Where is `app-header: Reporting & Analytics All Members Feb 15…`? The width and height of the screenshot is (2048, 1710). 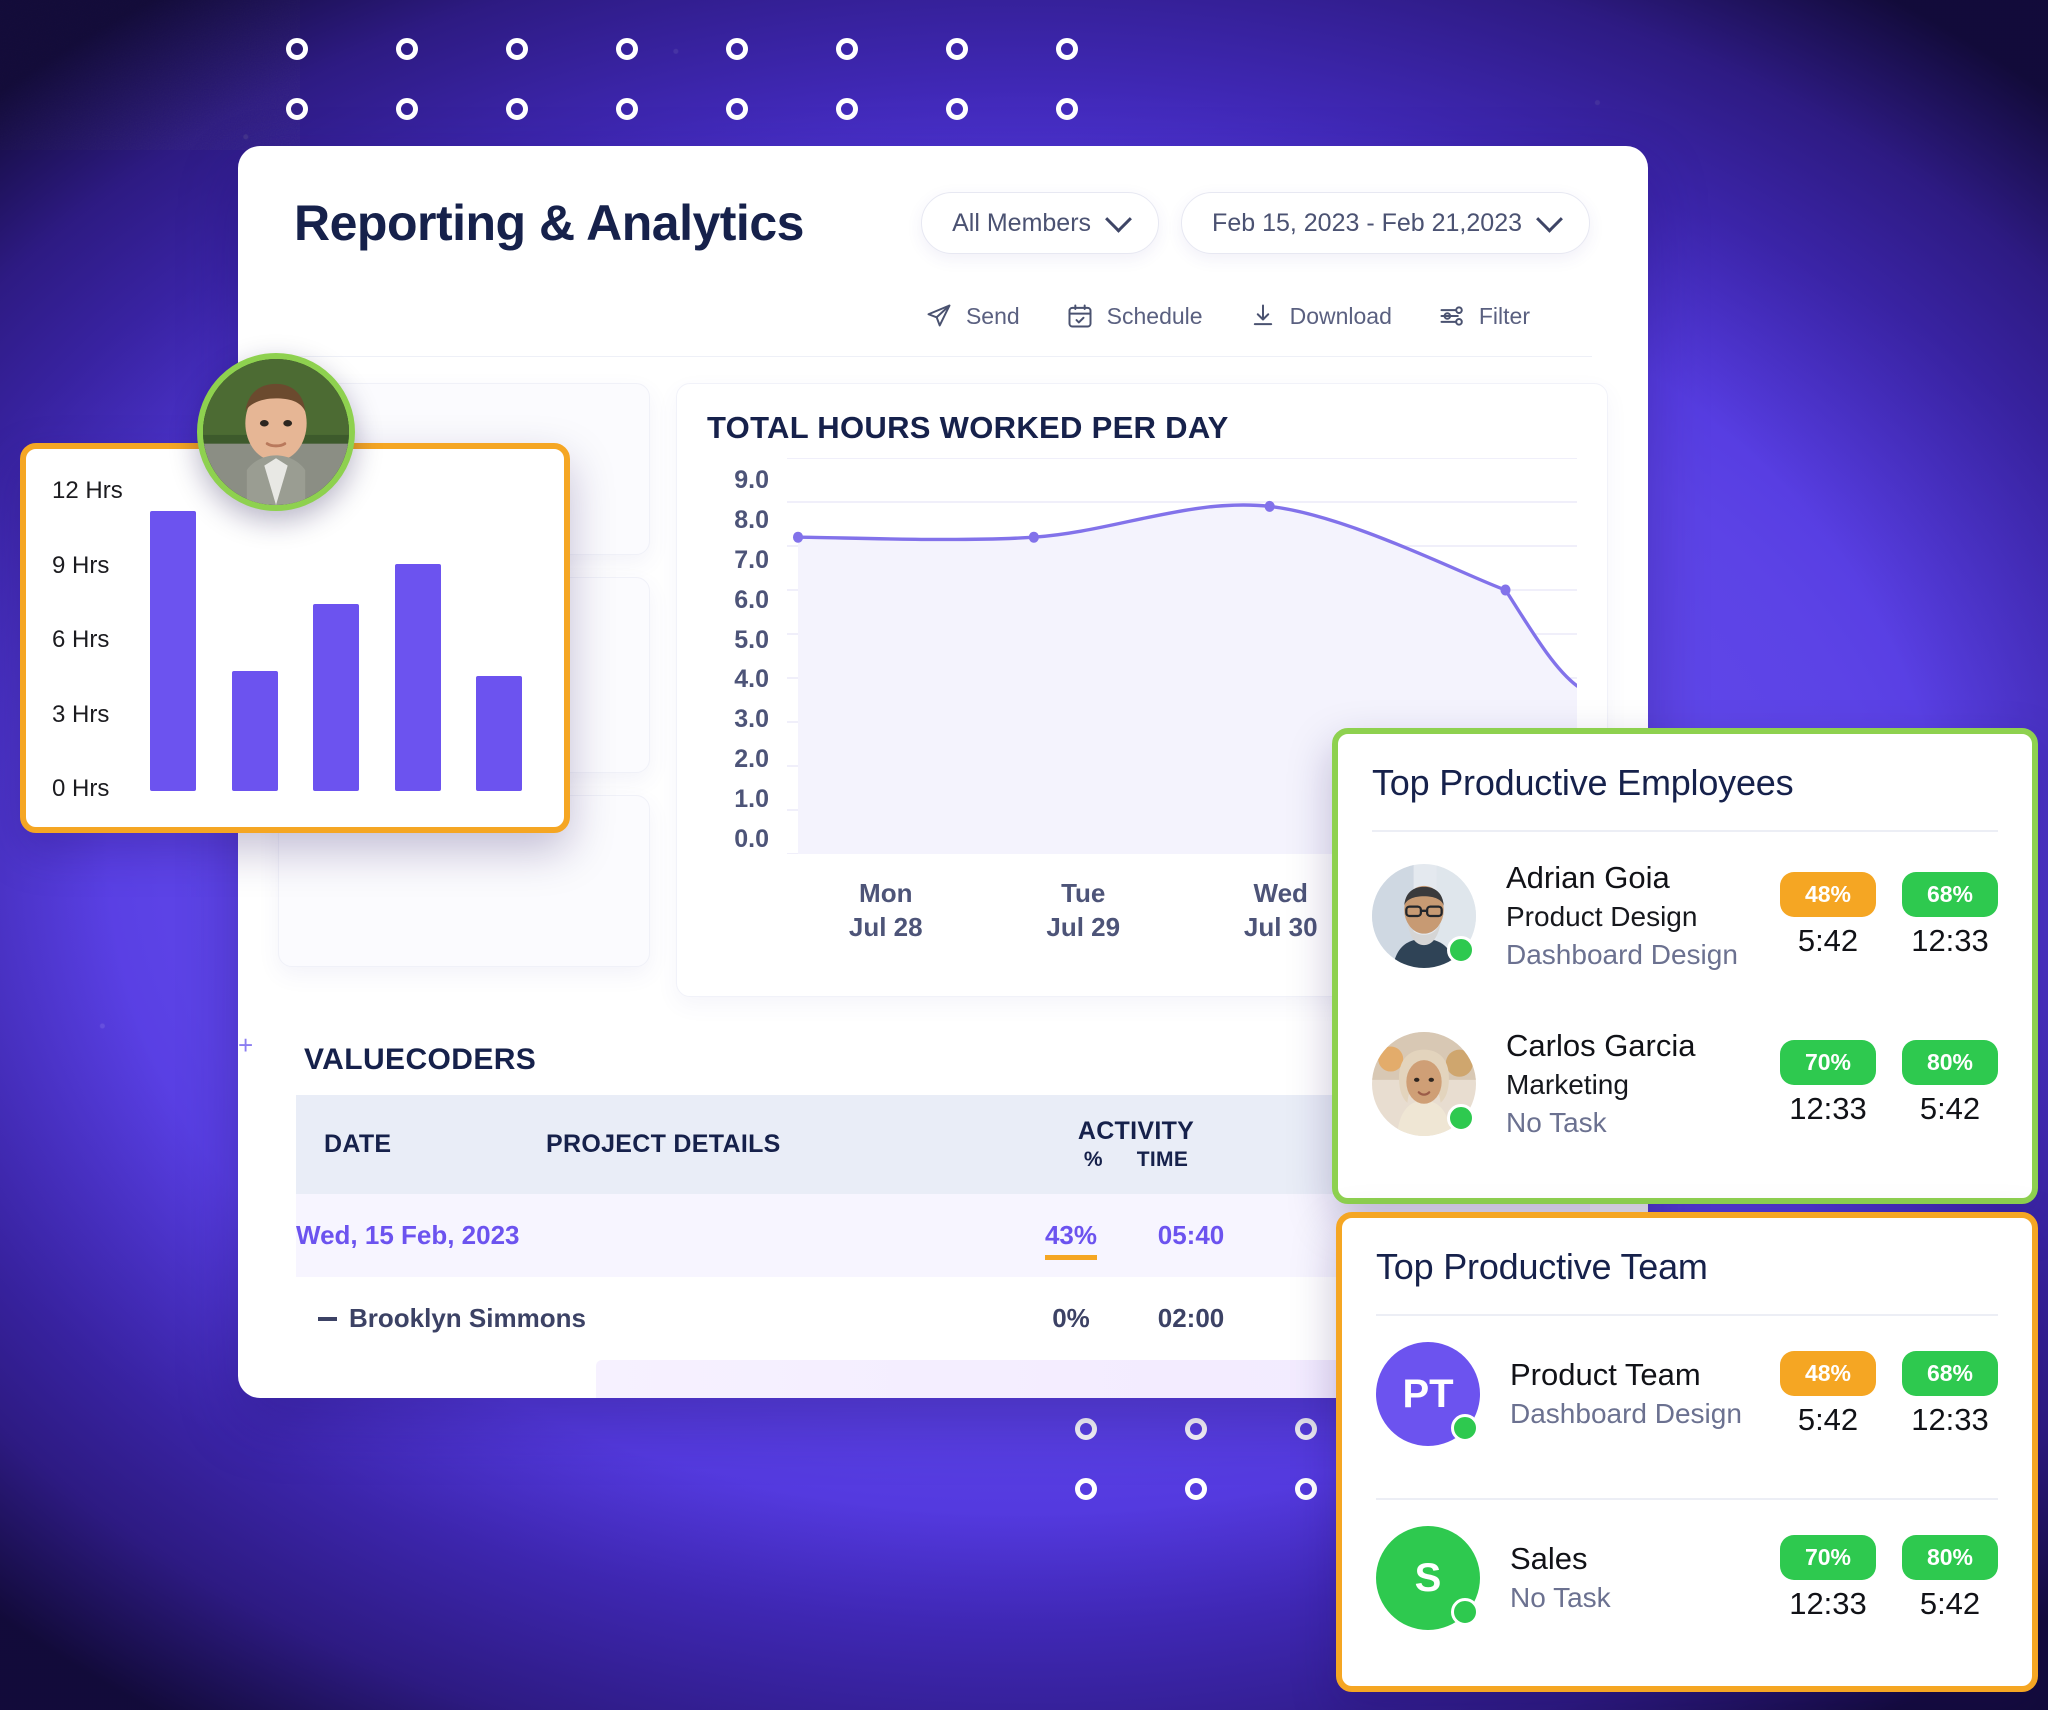
app-header: Reporting & Analytics All Members Feb 15… is located at coordinates (943, 200).